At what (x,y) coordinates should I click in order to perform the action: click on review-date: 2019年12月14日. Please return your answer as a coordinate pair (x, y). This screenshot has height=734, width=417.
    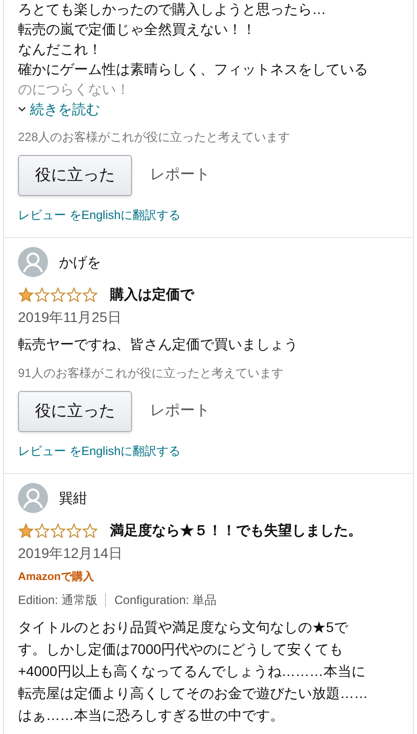
    Looking at the image, I should click on (71, 553).